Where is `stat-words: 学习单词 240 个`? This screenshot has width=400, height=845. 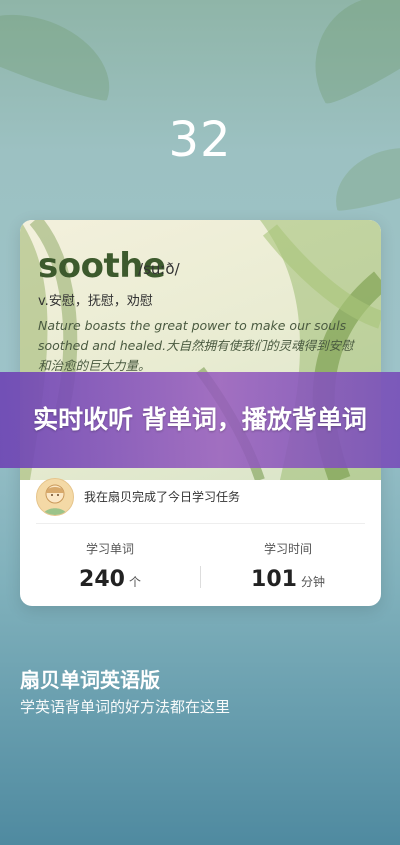 stat-words: 学习单词 240 个 is located at coordinates (110, 566).